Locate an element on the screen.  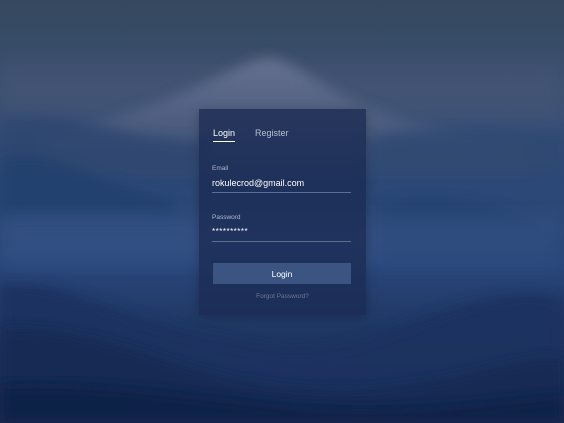
password-field is located at coordinates (281, 234).